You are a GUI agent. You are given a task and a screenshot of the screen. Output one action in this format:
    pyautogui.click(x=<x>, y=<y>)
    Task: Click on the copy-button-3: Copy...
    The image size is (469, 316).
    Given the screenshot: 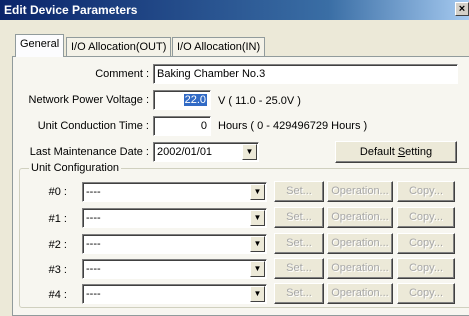 What is the action you would take?
    pyautogui.click(x=426, y=268)
    